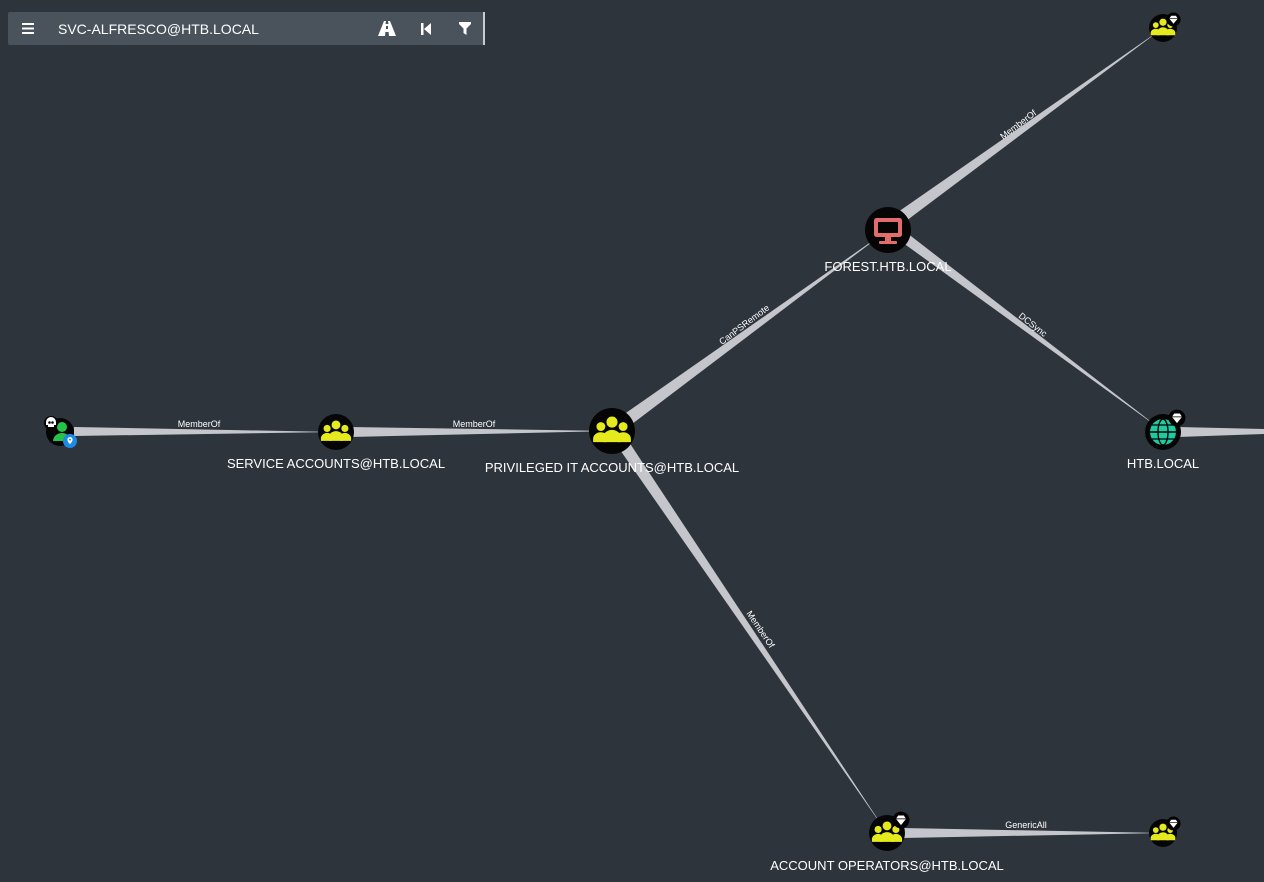  Describe the element at coordinates (60, 432) in the screenshot. I see `node-user-svc-alfresco` at that location.